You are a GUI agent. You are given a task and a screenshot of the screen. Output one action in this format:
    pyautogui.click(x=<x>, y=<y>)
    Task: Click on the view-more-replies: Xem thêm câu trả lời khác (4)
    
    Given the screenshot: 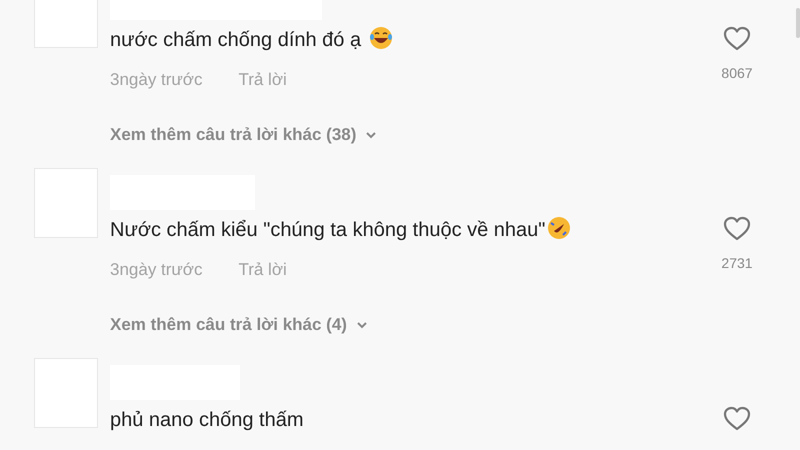 What is the action you would take?
    pyautogui.click(x=239, y=325)
    